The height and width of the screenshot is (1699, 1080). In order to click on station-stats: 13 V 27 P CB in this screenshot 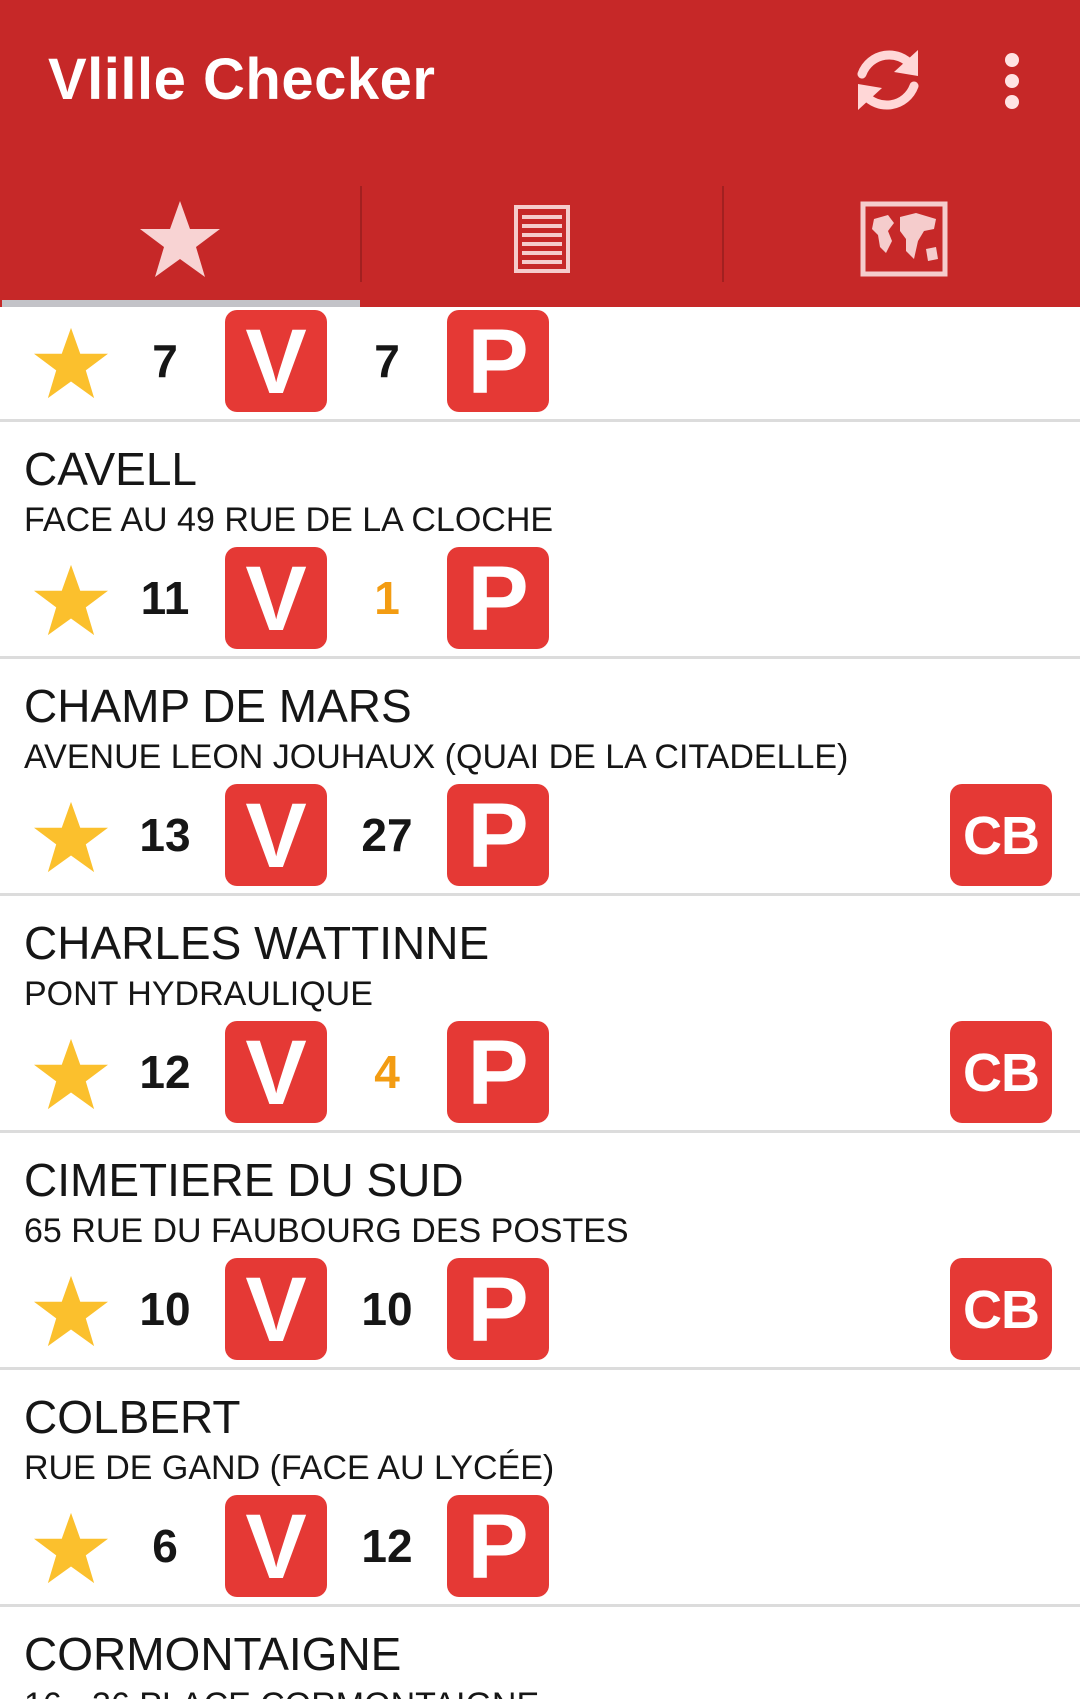, I will do `click(540, 835)`.